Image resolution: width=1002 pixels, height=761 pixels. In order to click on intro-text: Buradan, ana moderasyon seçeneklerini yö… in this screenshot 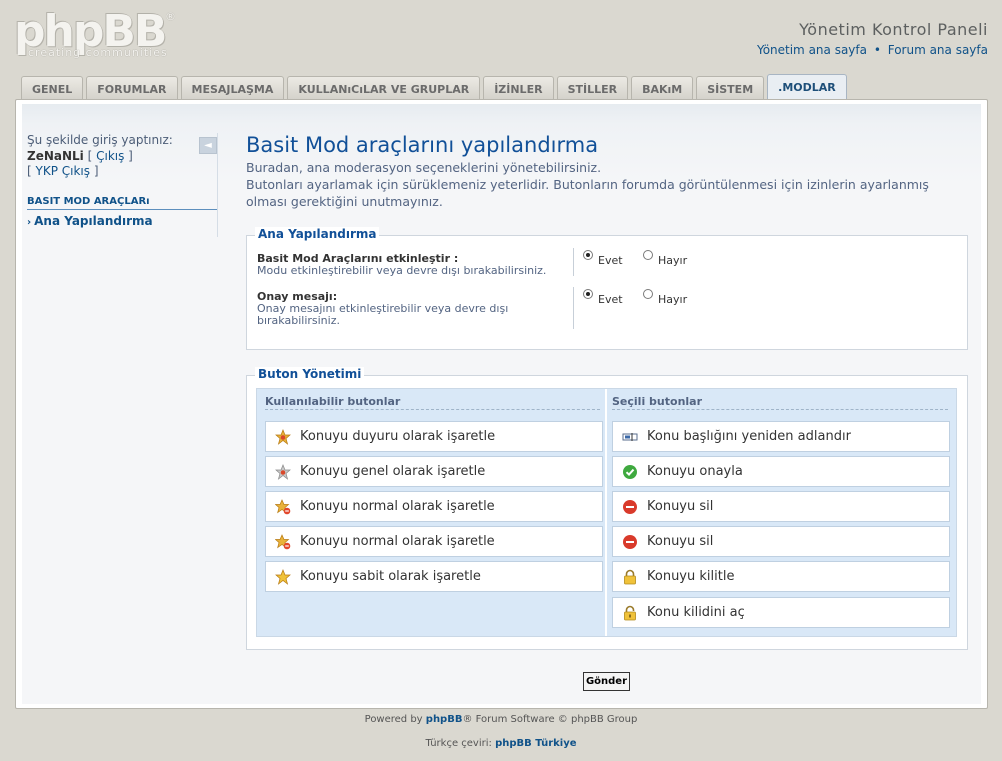, I will do `click(607, 184)`.